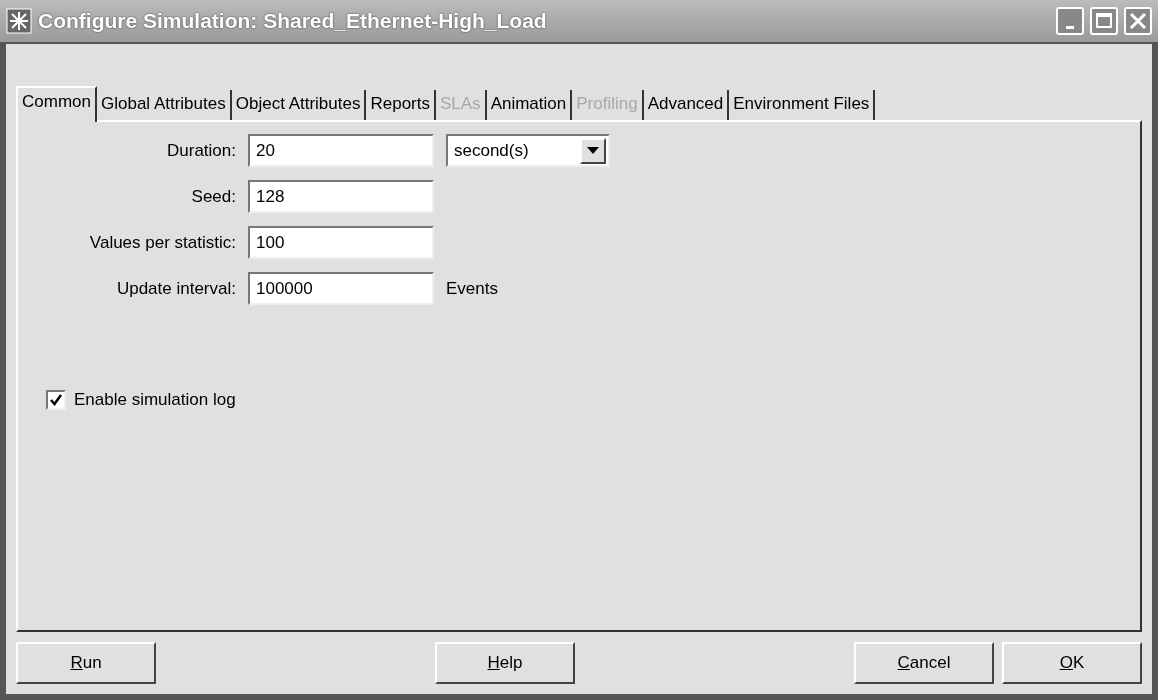  What do you see at coordinates (593, 150) in the screenshot?
I see `caret-icon` at bounding box center [593, 150].